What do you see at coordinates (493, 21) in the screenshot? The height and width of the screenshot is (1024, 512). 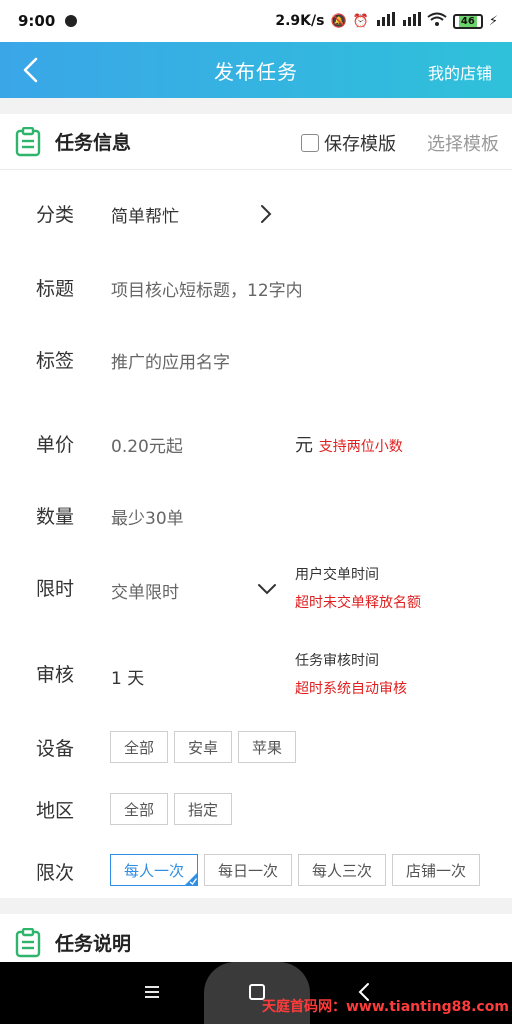 I see `charging-icon: ⚡` at bounding box center [493, 21].